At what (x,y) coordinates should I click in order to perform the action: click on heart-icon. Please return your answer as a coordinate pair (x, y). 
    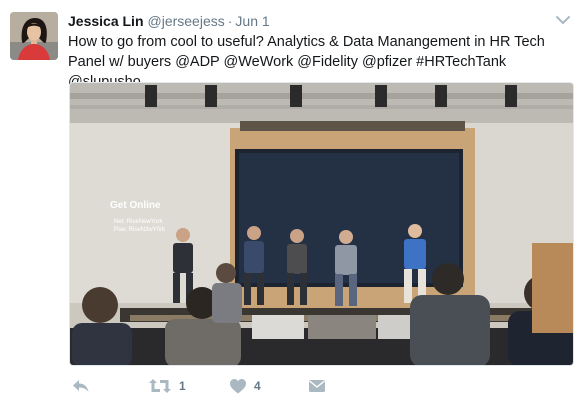
    Looking at the image, I should click on (238, 386).